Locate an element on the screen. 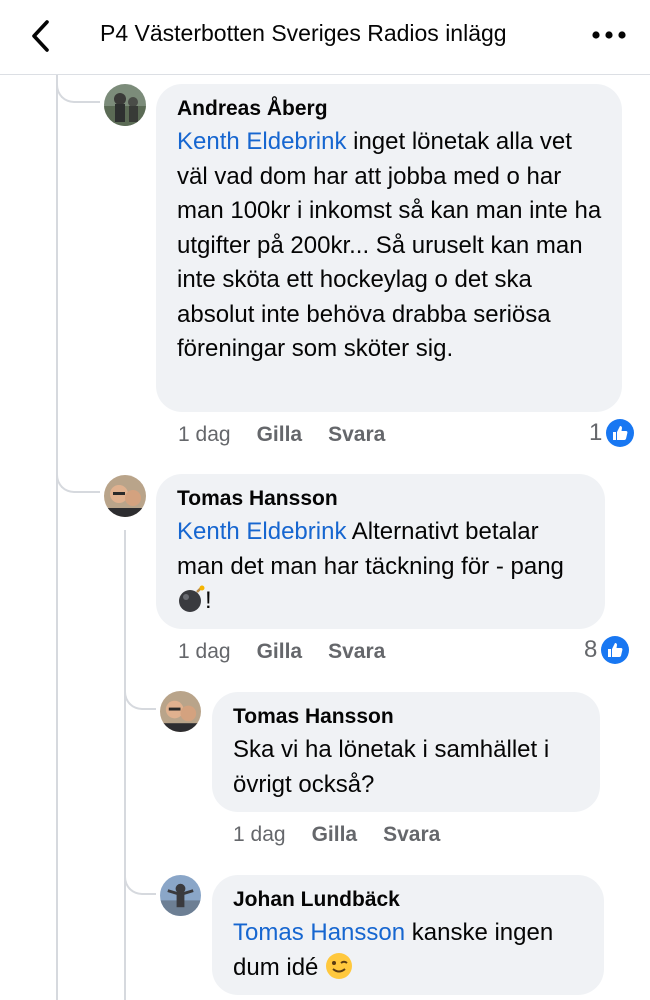  top-bar: P4 Västerbotten Sveriges Radios inlägg is located at coordinates (325, 37).